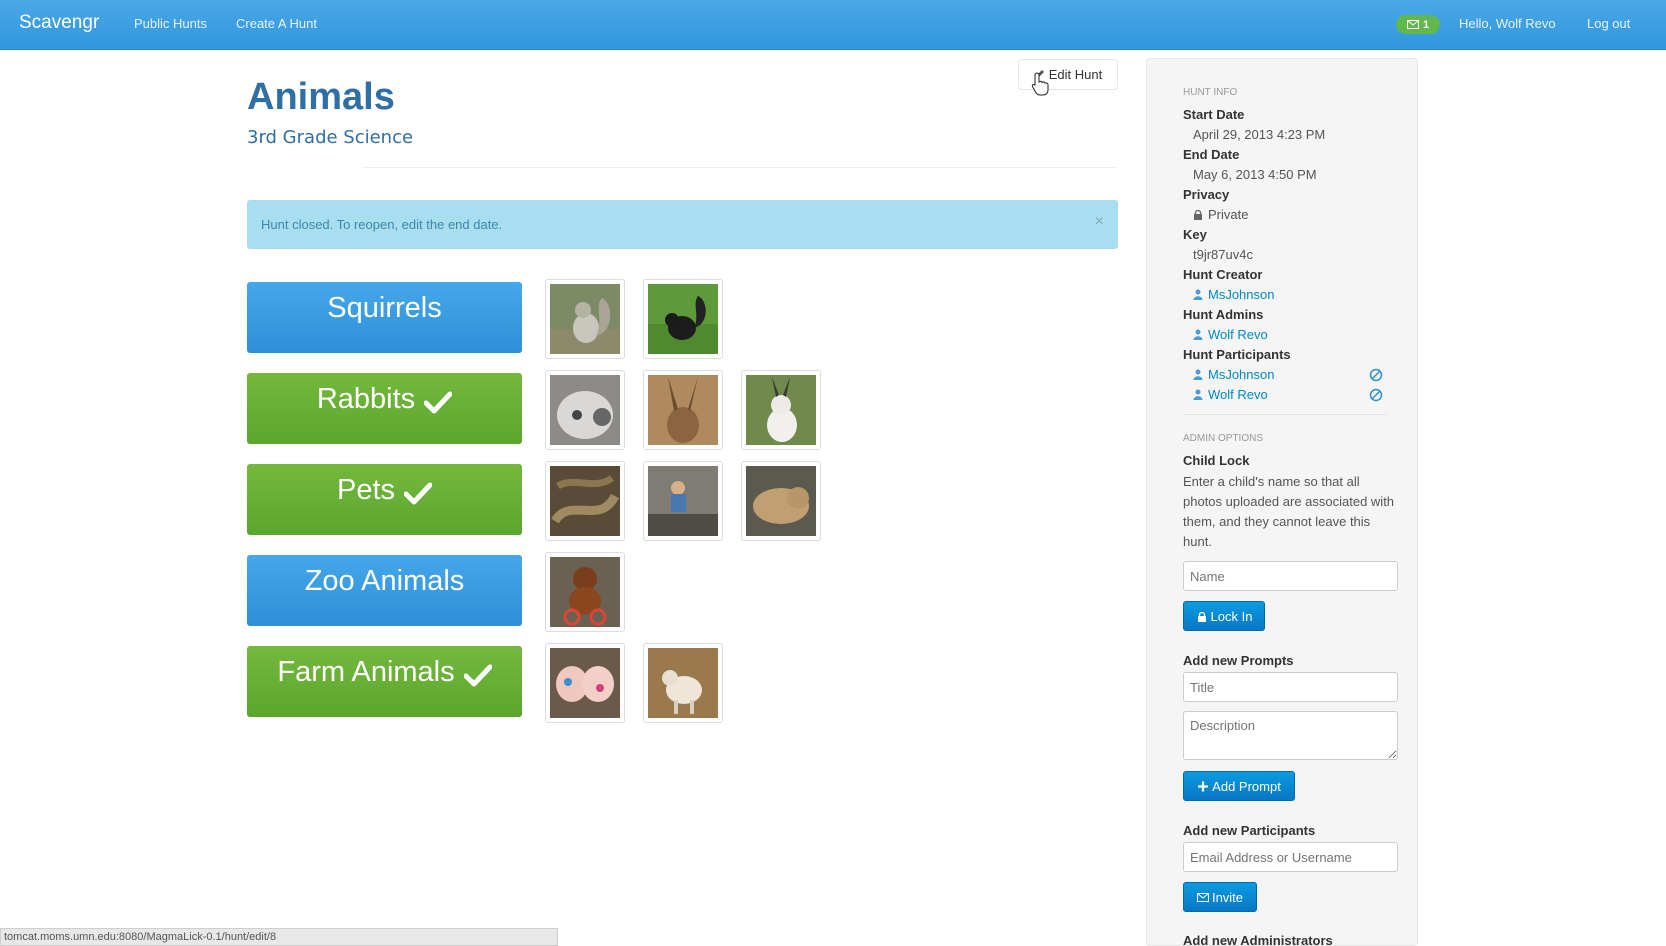  I want to click on add-prompts-label: Add new Prompts, so click(1238, 660).